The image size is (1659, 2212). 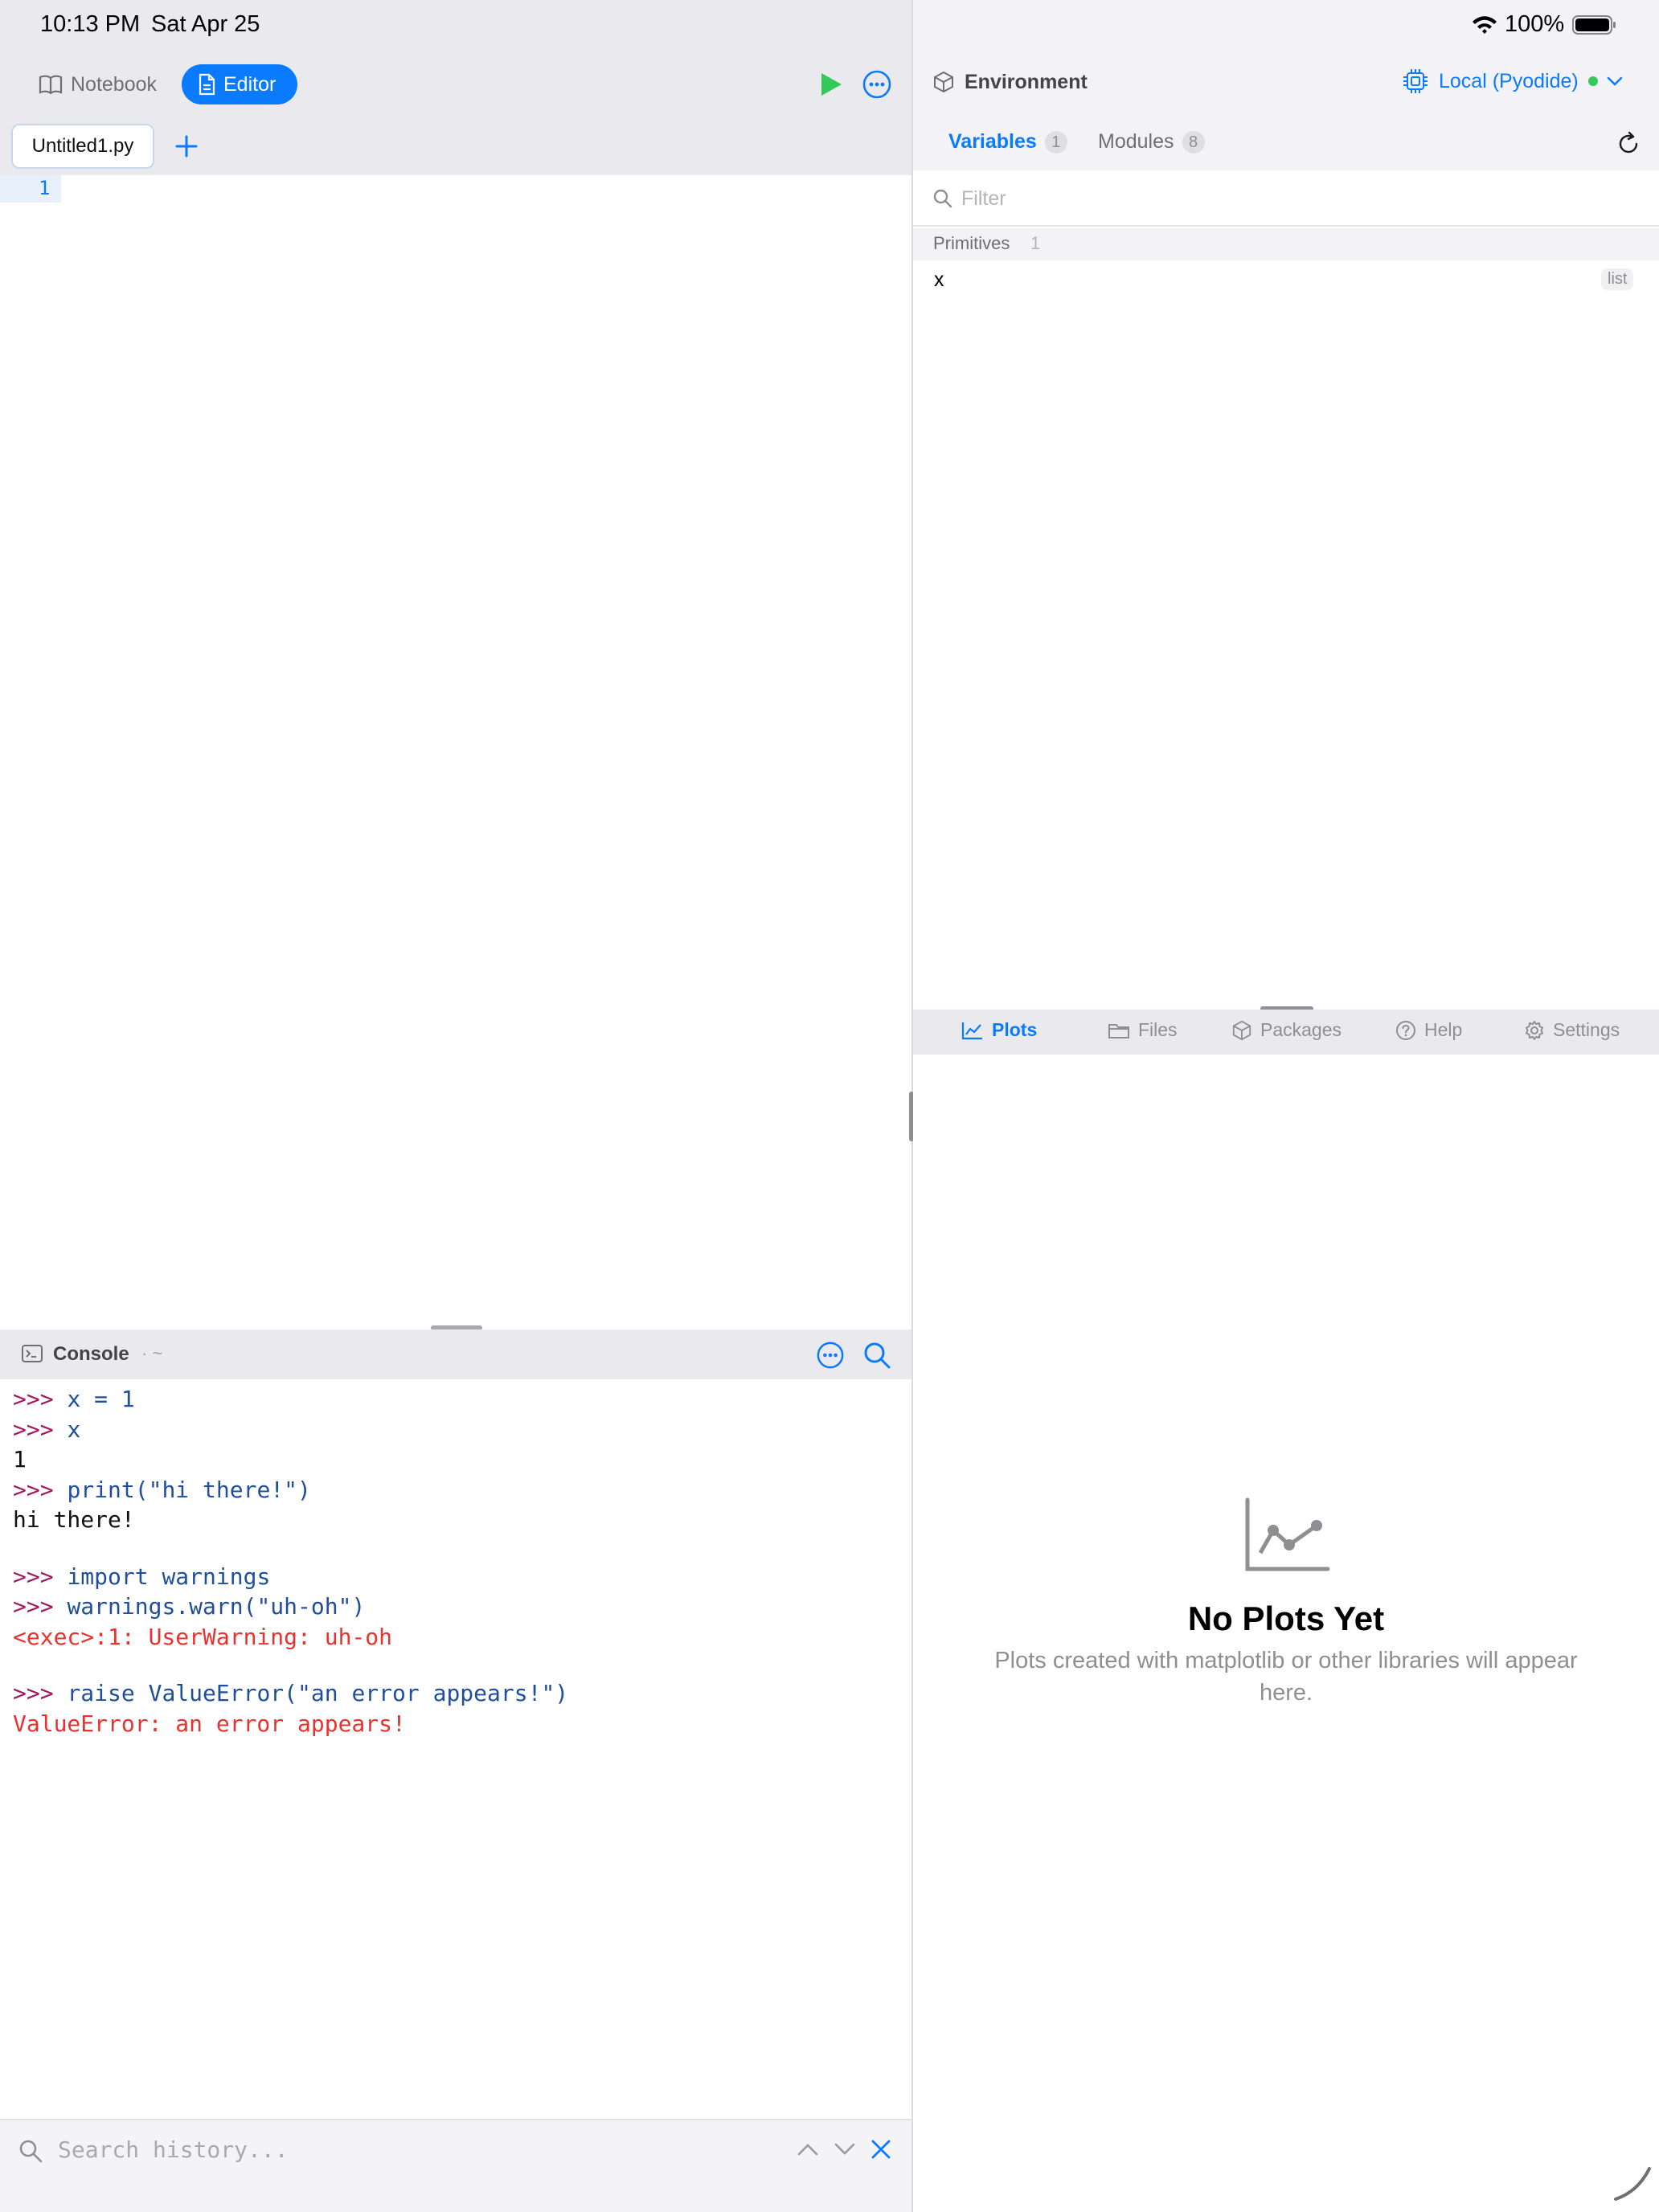 I want to click on book-icon, so click(x=51, y=85).